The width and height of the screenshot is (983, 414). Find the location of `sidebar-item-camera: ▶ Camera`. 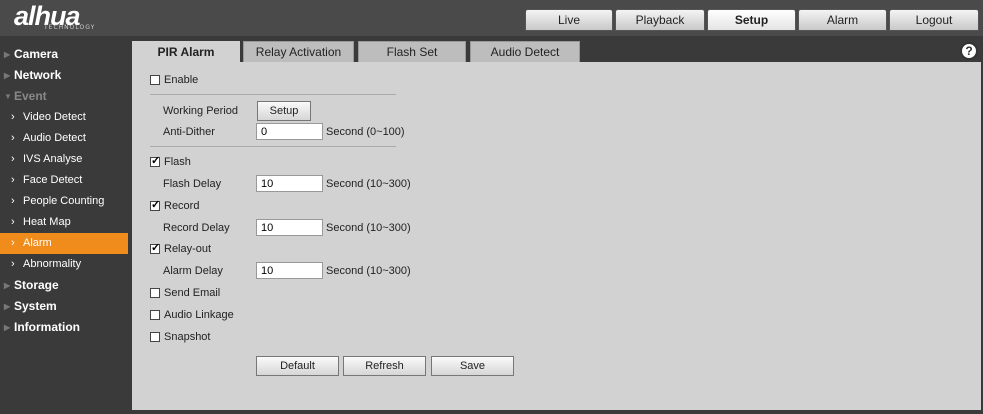

sidebar-item-camera: ▶ Camera is located at coordinates (64, 54).